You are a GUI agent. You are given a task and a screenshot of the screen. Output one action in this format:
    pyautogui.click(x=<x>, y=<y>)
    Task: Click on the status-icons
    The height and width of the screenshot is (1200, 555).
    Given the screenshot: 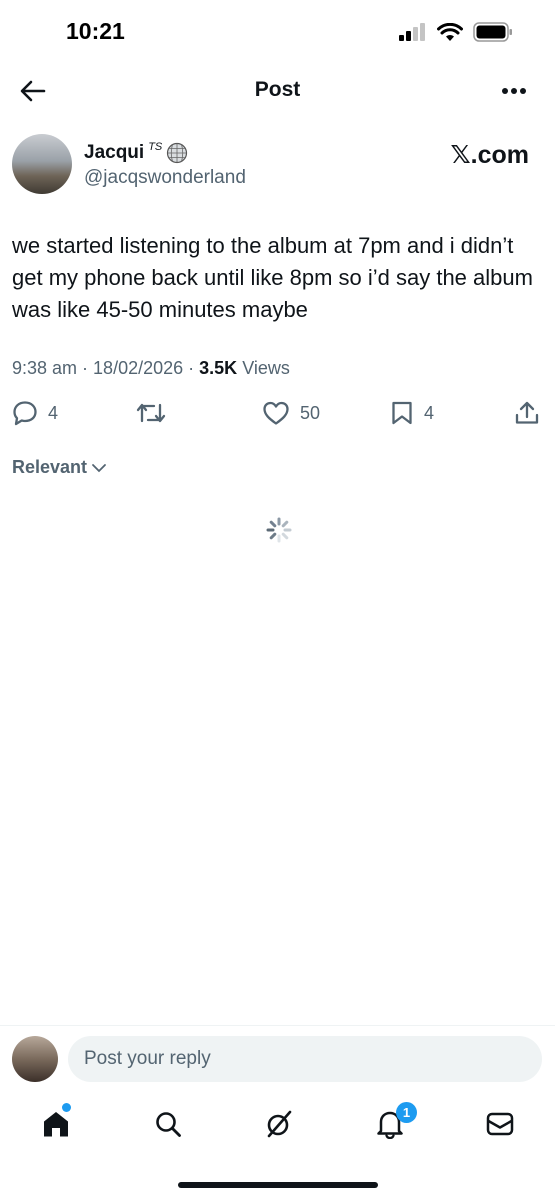 What is the action you would take?
    pyautogui.click(x=456, y=32)
    